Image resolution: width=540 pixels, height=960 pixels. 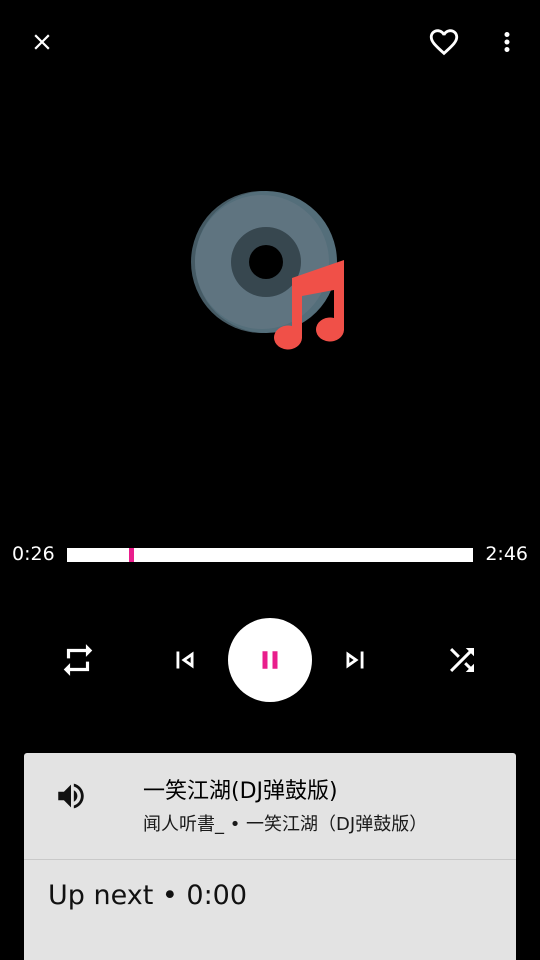 What do you see at coordinates (71, 796) in the screenshot?
I see `volume-icon` at bounding box center [71, 796].